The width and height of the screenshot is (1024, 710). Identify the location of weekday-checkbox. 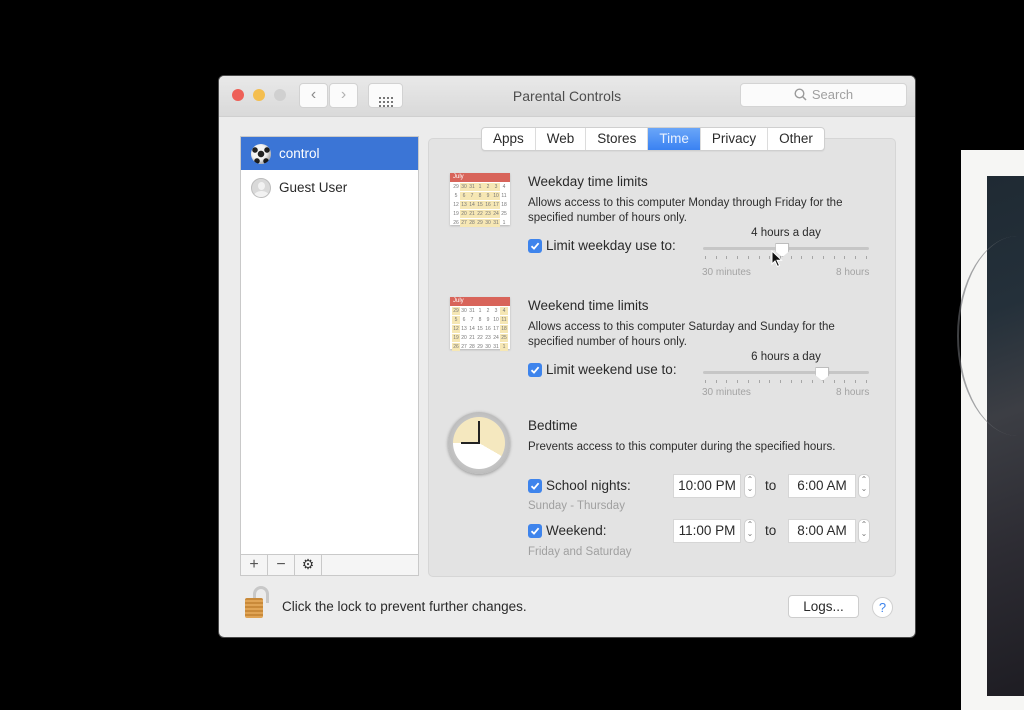
(535, 246).